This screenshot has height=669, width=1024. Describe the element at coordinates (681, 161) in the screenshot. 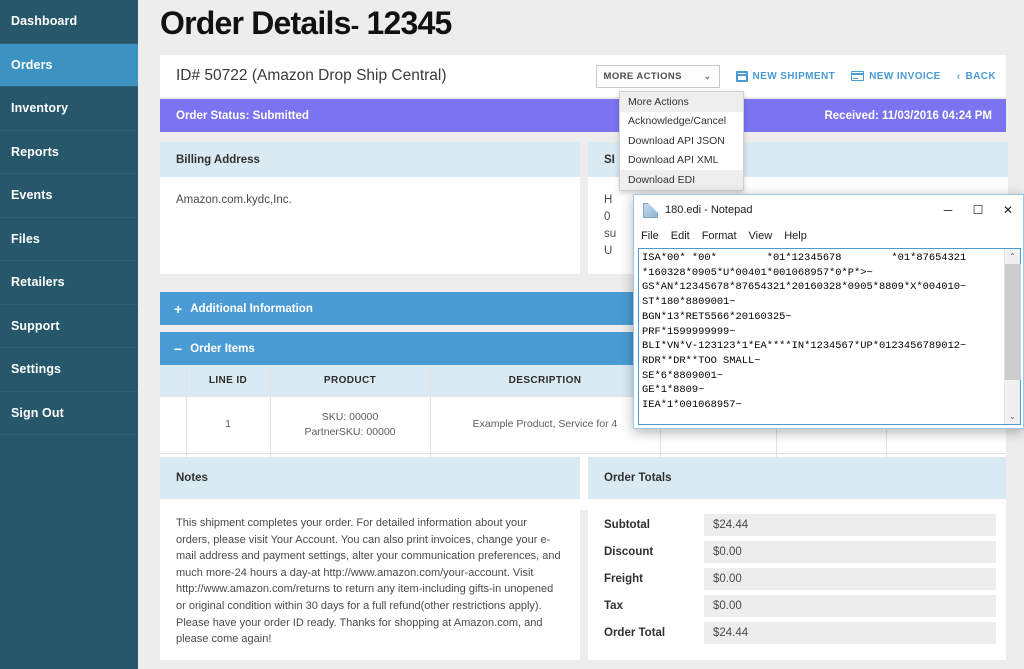

I see `menu-item-download-api-xml: Download API XML` at that location.